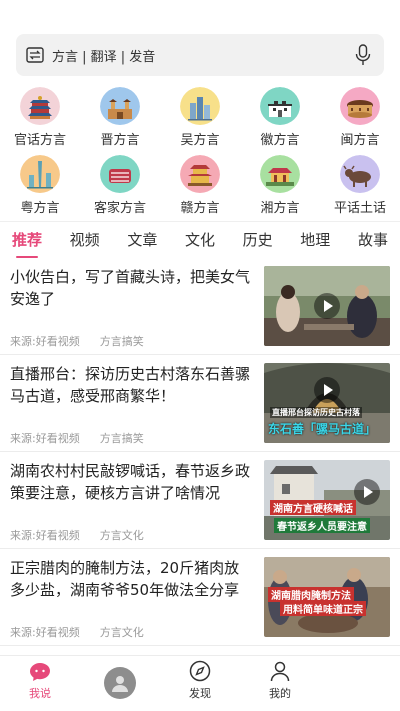  Describe the element at coordinates (280, 683) in the screenshot. I see `nav-mine: 我的` at that location.